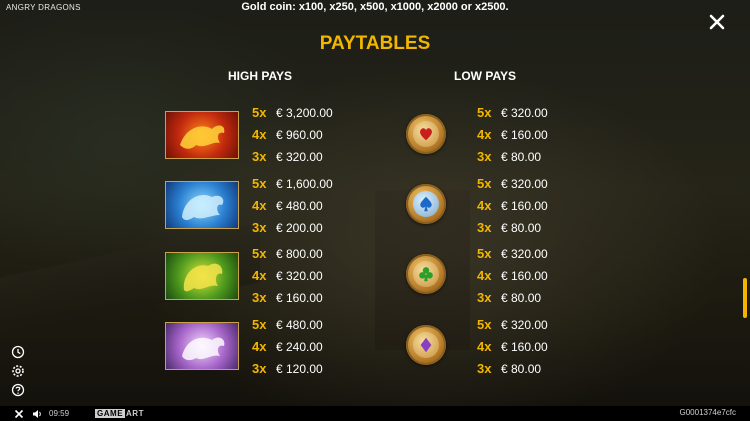  I want to click on pay-row: 4x € 320.00, so click(287, 276).